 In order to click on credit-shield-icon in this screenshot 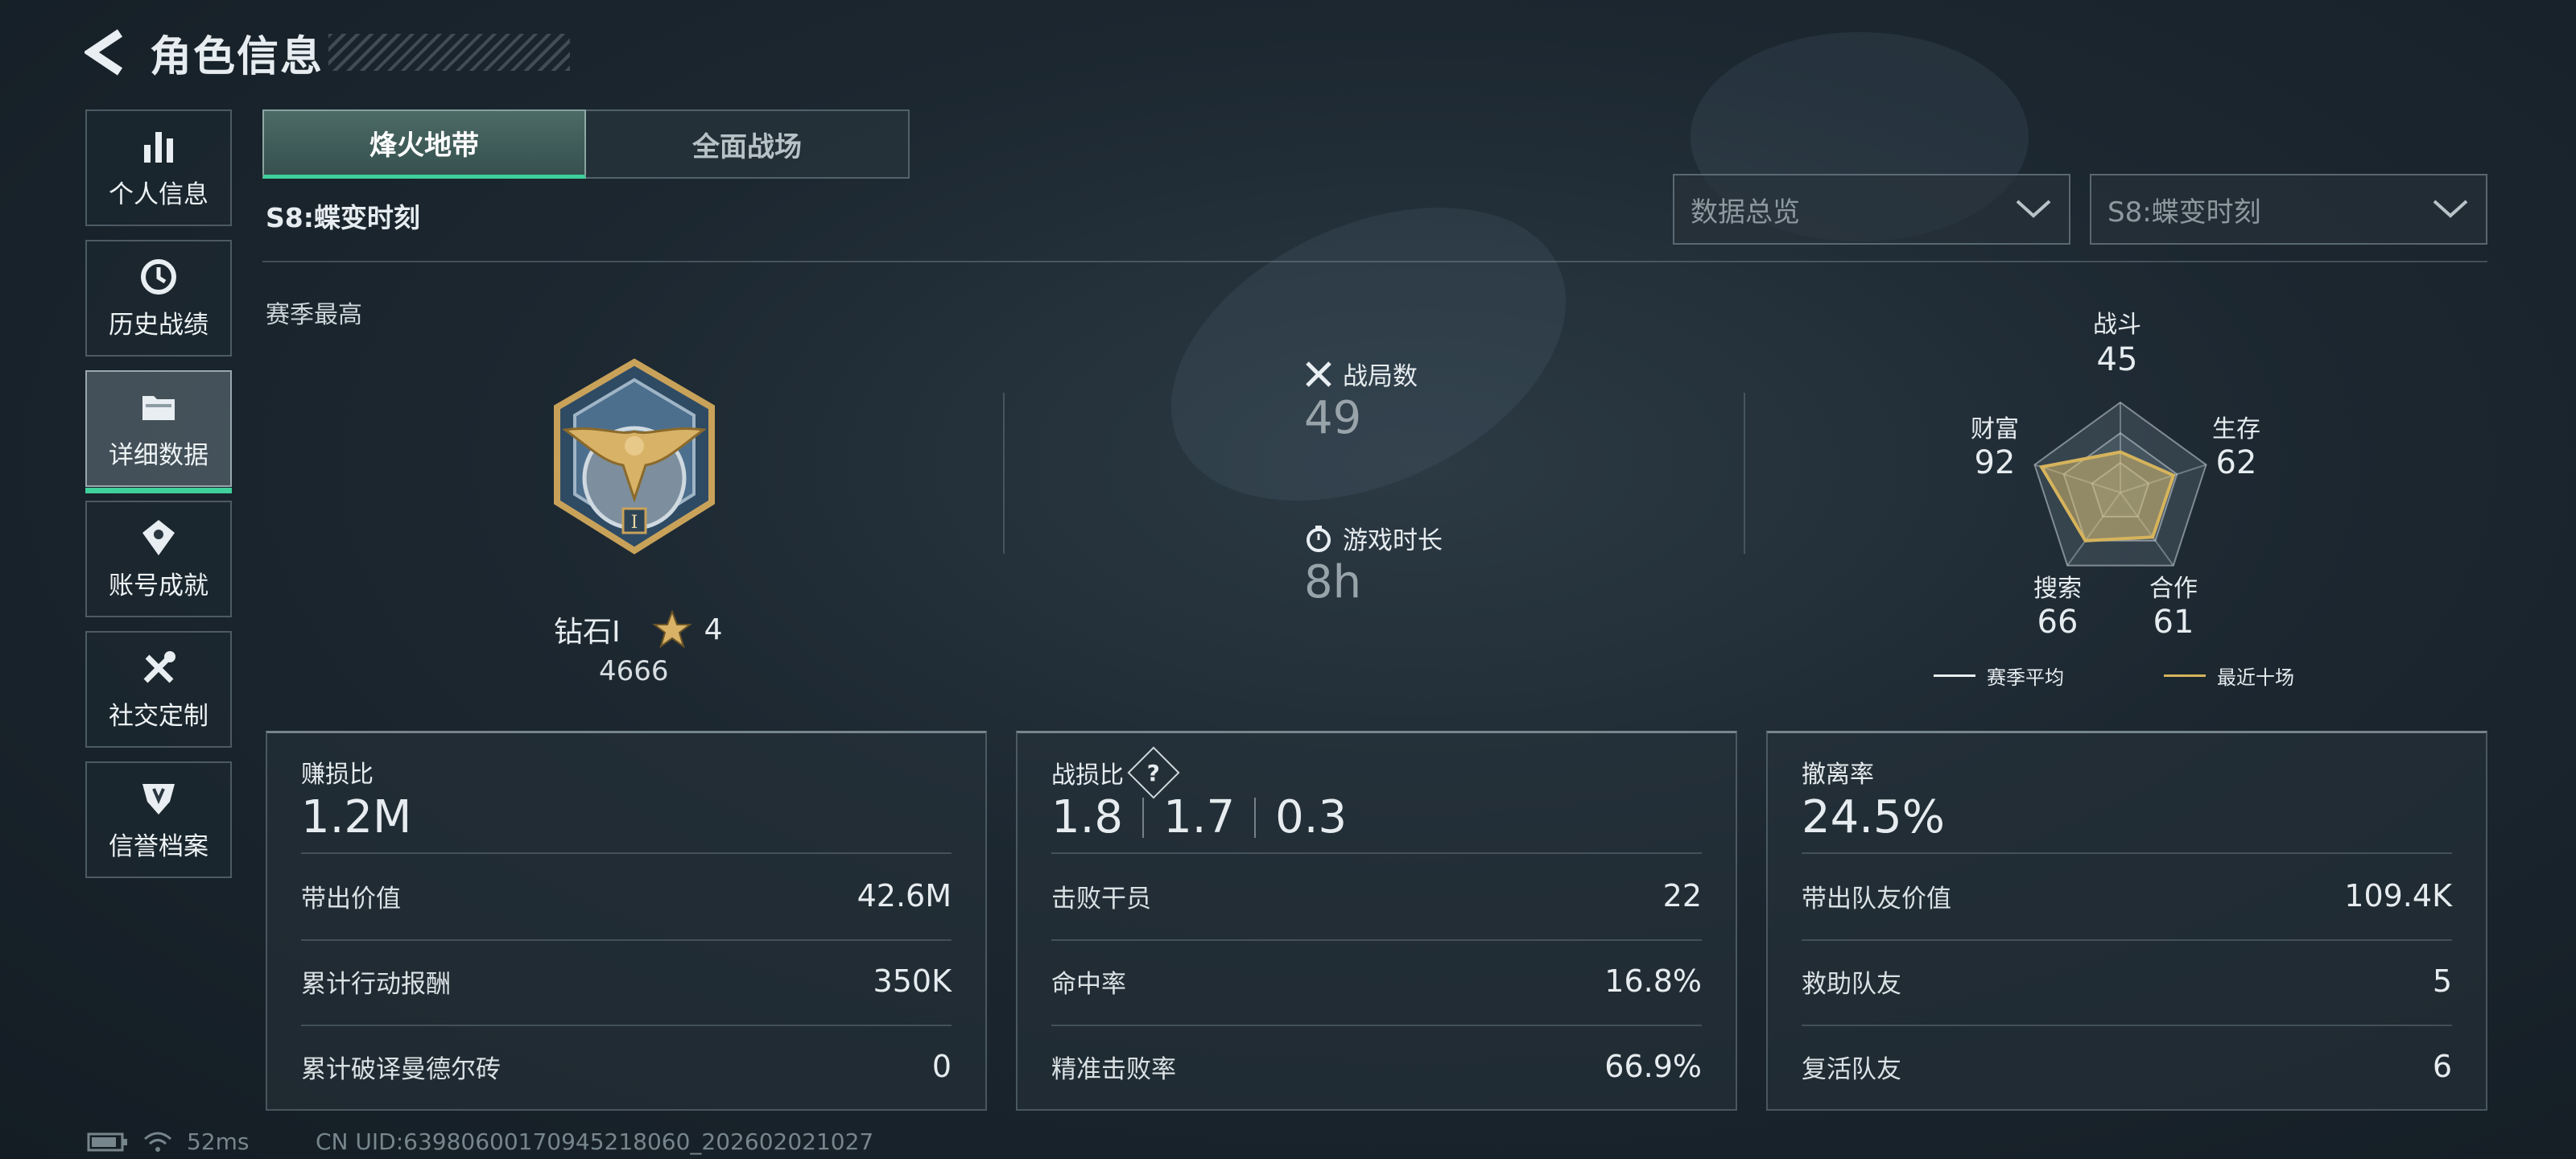, I will do `click(158, 799)`.